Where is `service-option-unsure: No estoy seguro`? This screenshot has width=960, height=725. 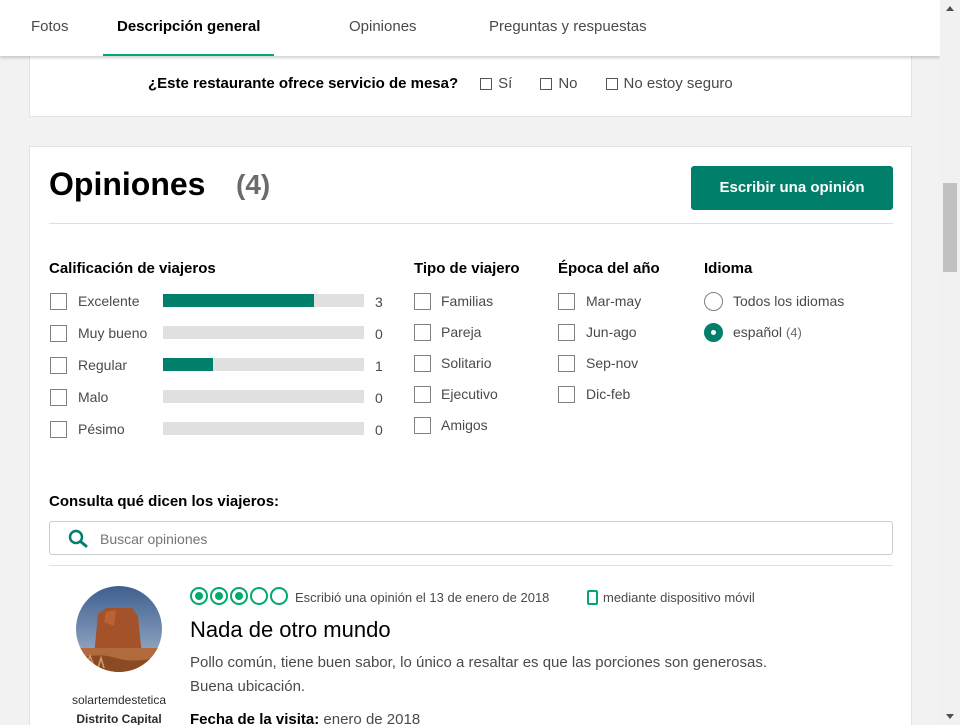
service-option-unsure: No estoy seguro is located at coordinates (669, 83).